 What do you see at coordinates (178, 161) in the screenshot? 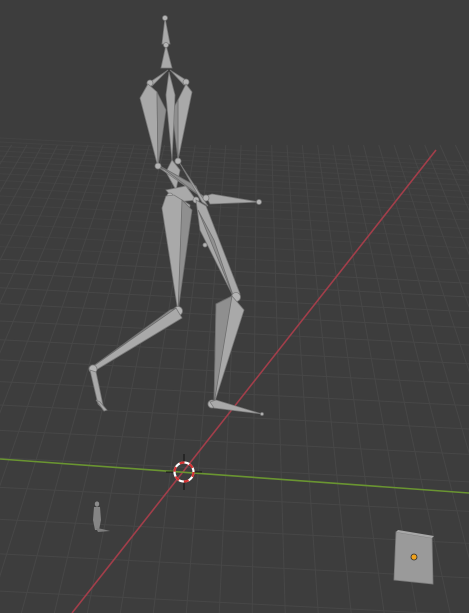
I see `elbow-right-joint` at bounding box center [178, 161].